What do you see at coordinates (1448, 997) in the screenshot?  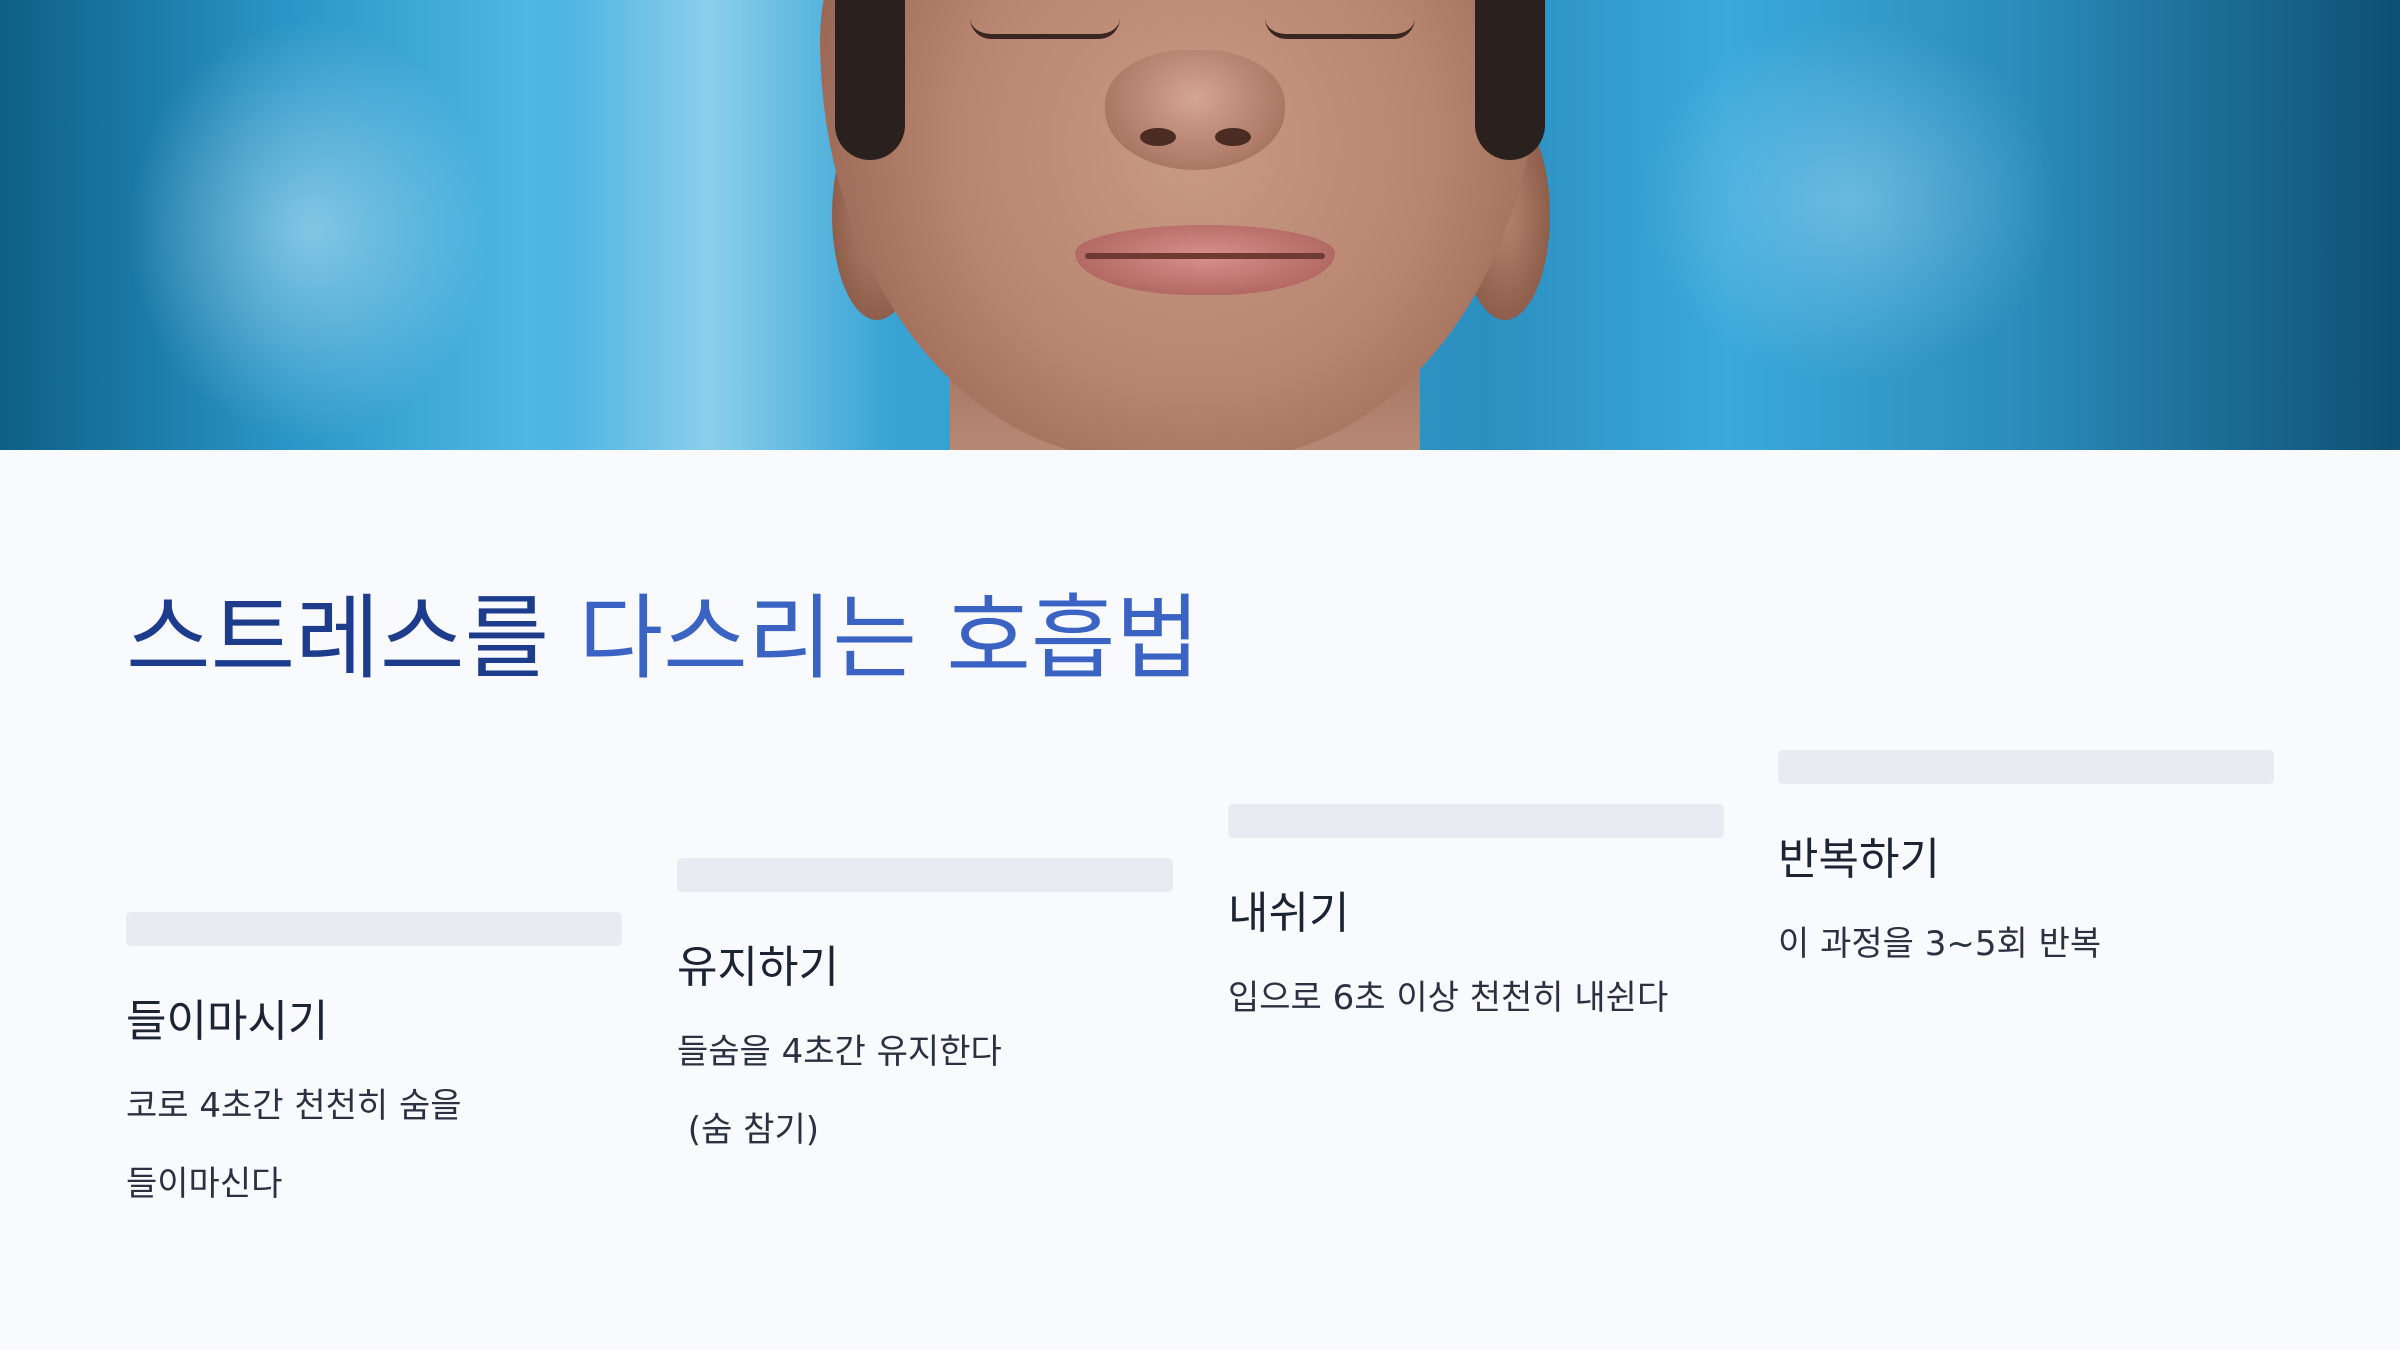 I see `step-description-line: 입으로 6초 이상 천천히 내쉰다` at bounding box center [1448, 997].